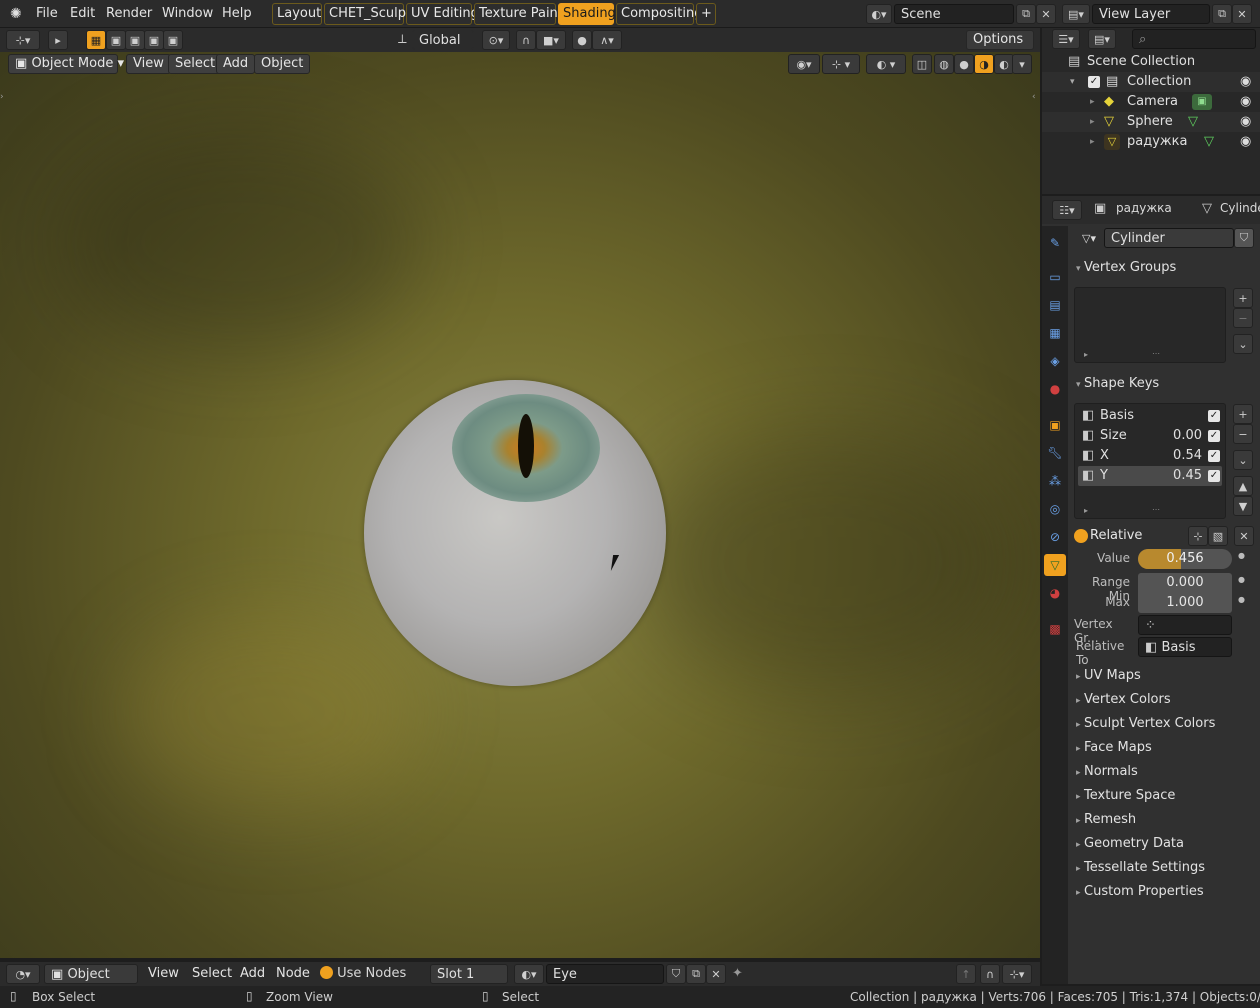 This screenshot has height=1008, width=1260. Describe the element at coordinates (236, 64) in the screenshot. I see `viewport-menu-add: Add` at that location.